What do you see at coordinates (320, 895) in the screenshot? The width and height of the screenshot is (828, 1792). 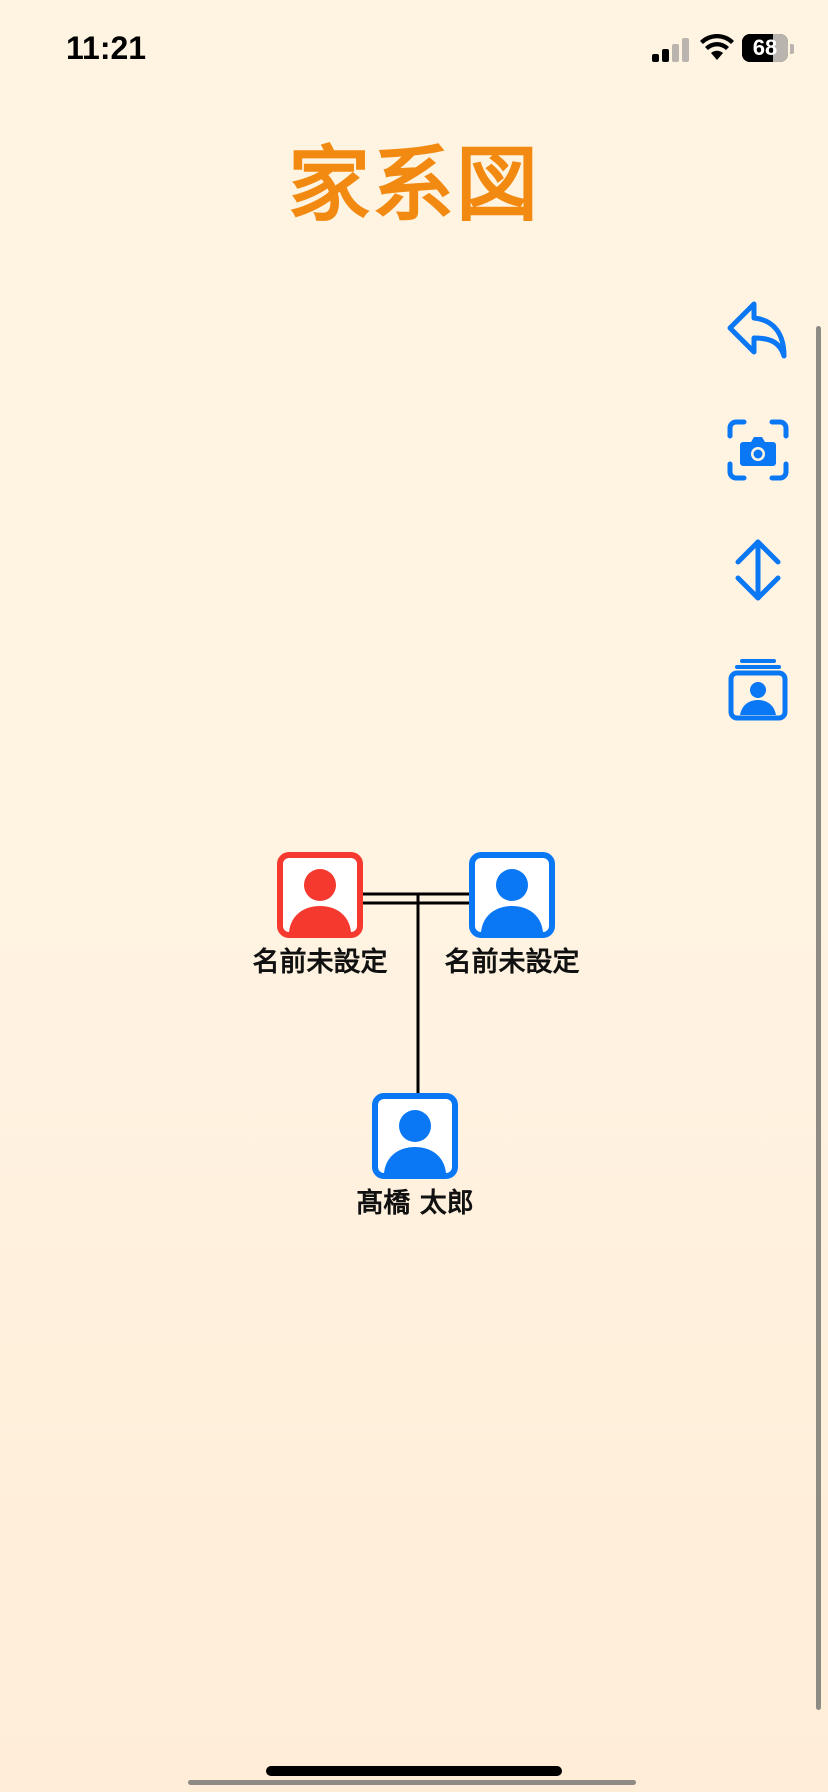 I see `female-person-icon` at bounding box center [320, 895].